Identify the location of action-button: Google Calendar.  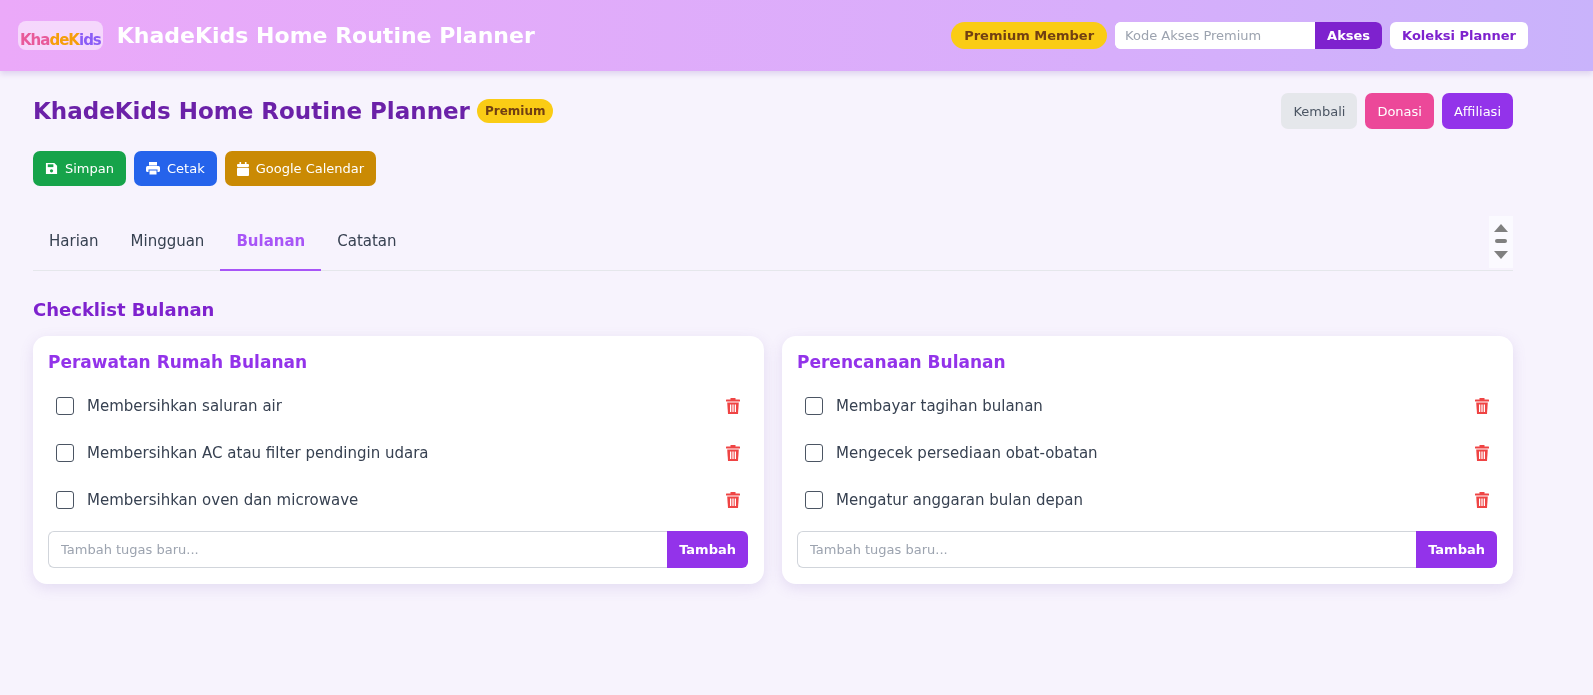
(300, 168).